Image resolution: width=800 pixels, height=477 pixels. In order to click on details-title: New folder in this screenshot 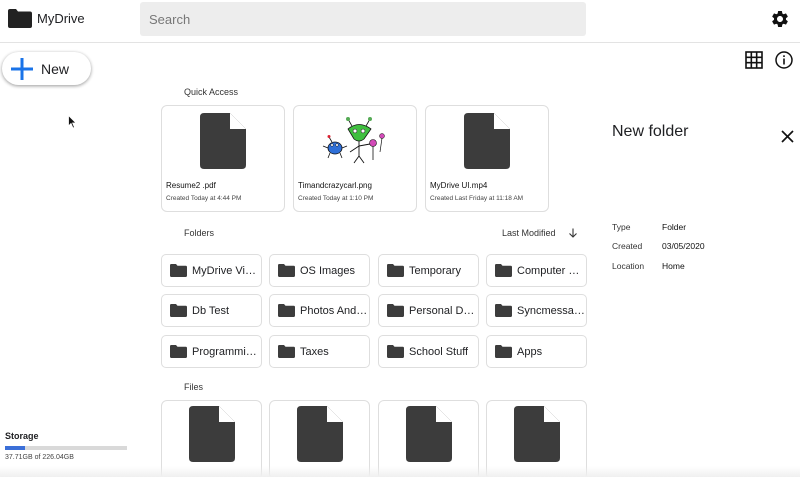, I will do `click(650, 131)`.